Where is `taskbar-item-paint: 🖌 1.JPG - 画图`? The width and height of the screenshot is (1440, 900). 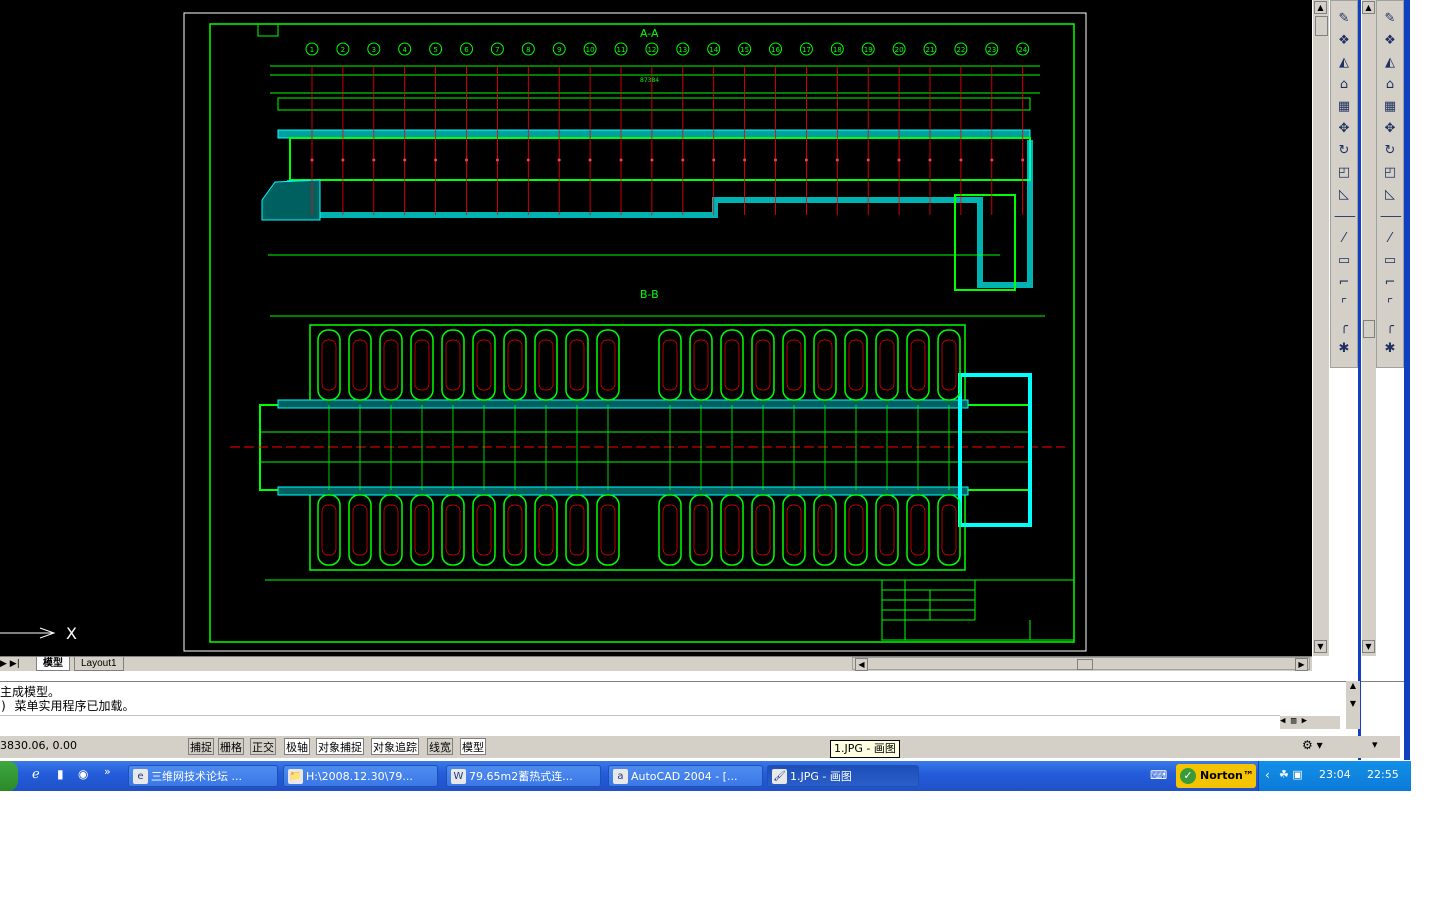 taskbar-item-paint: 🖌 1.JPG - 画图 is located at coordinates (843, 776).